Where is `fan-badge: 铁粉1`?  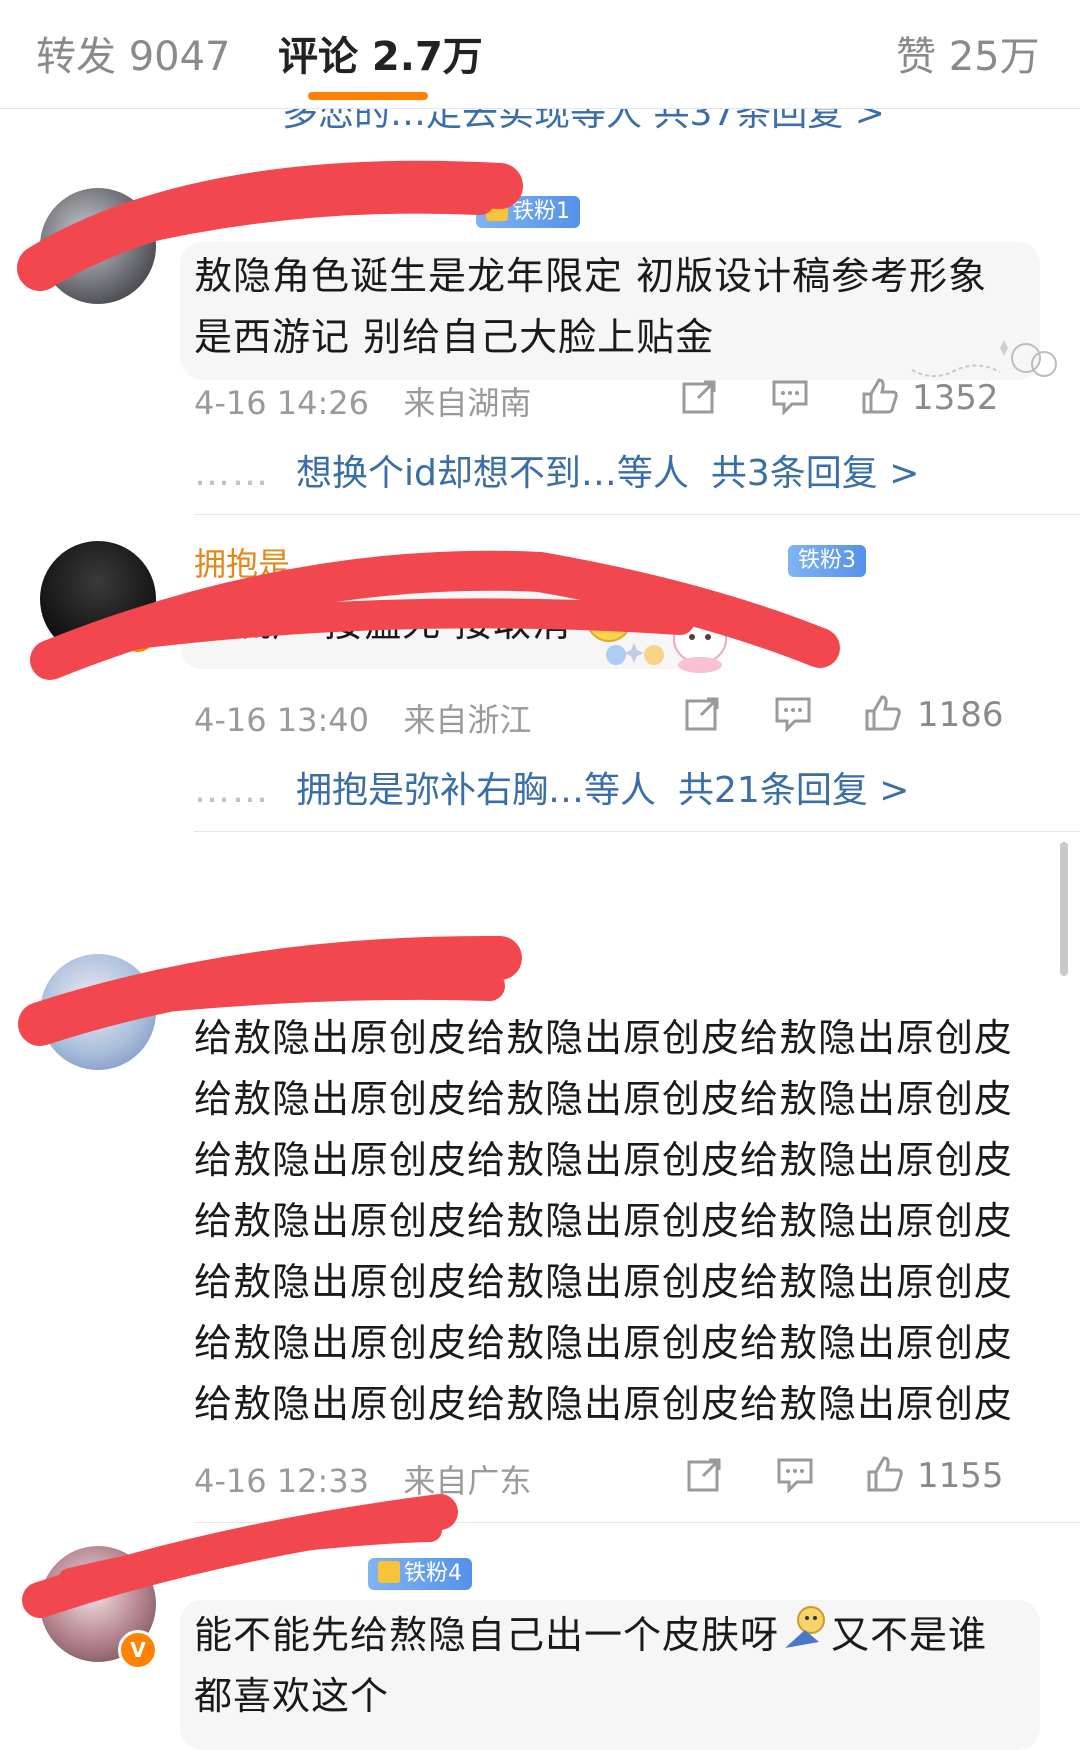
fan-badge: 铁粉1 is located at coordinates (528, 212).